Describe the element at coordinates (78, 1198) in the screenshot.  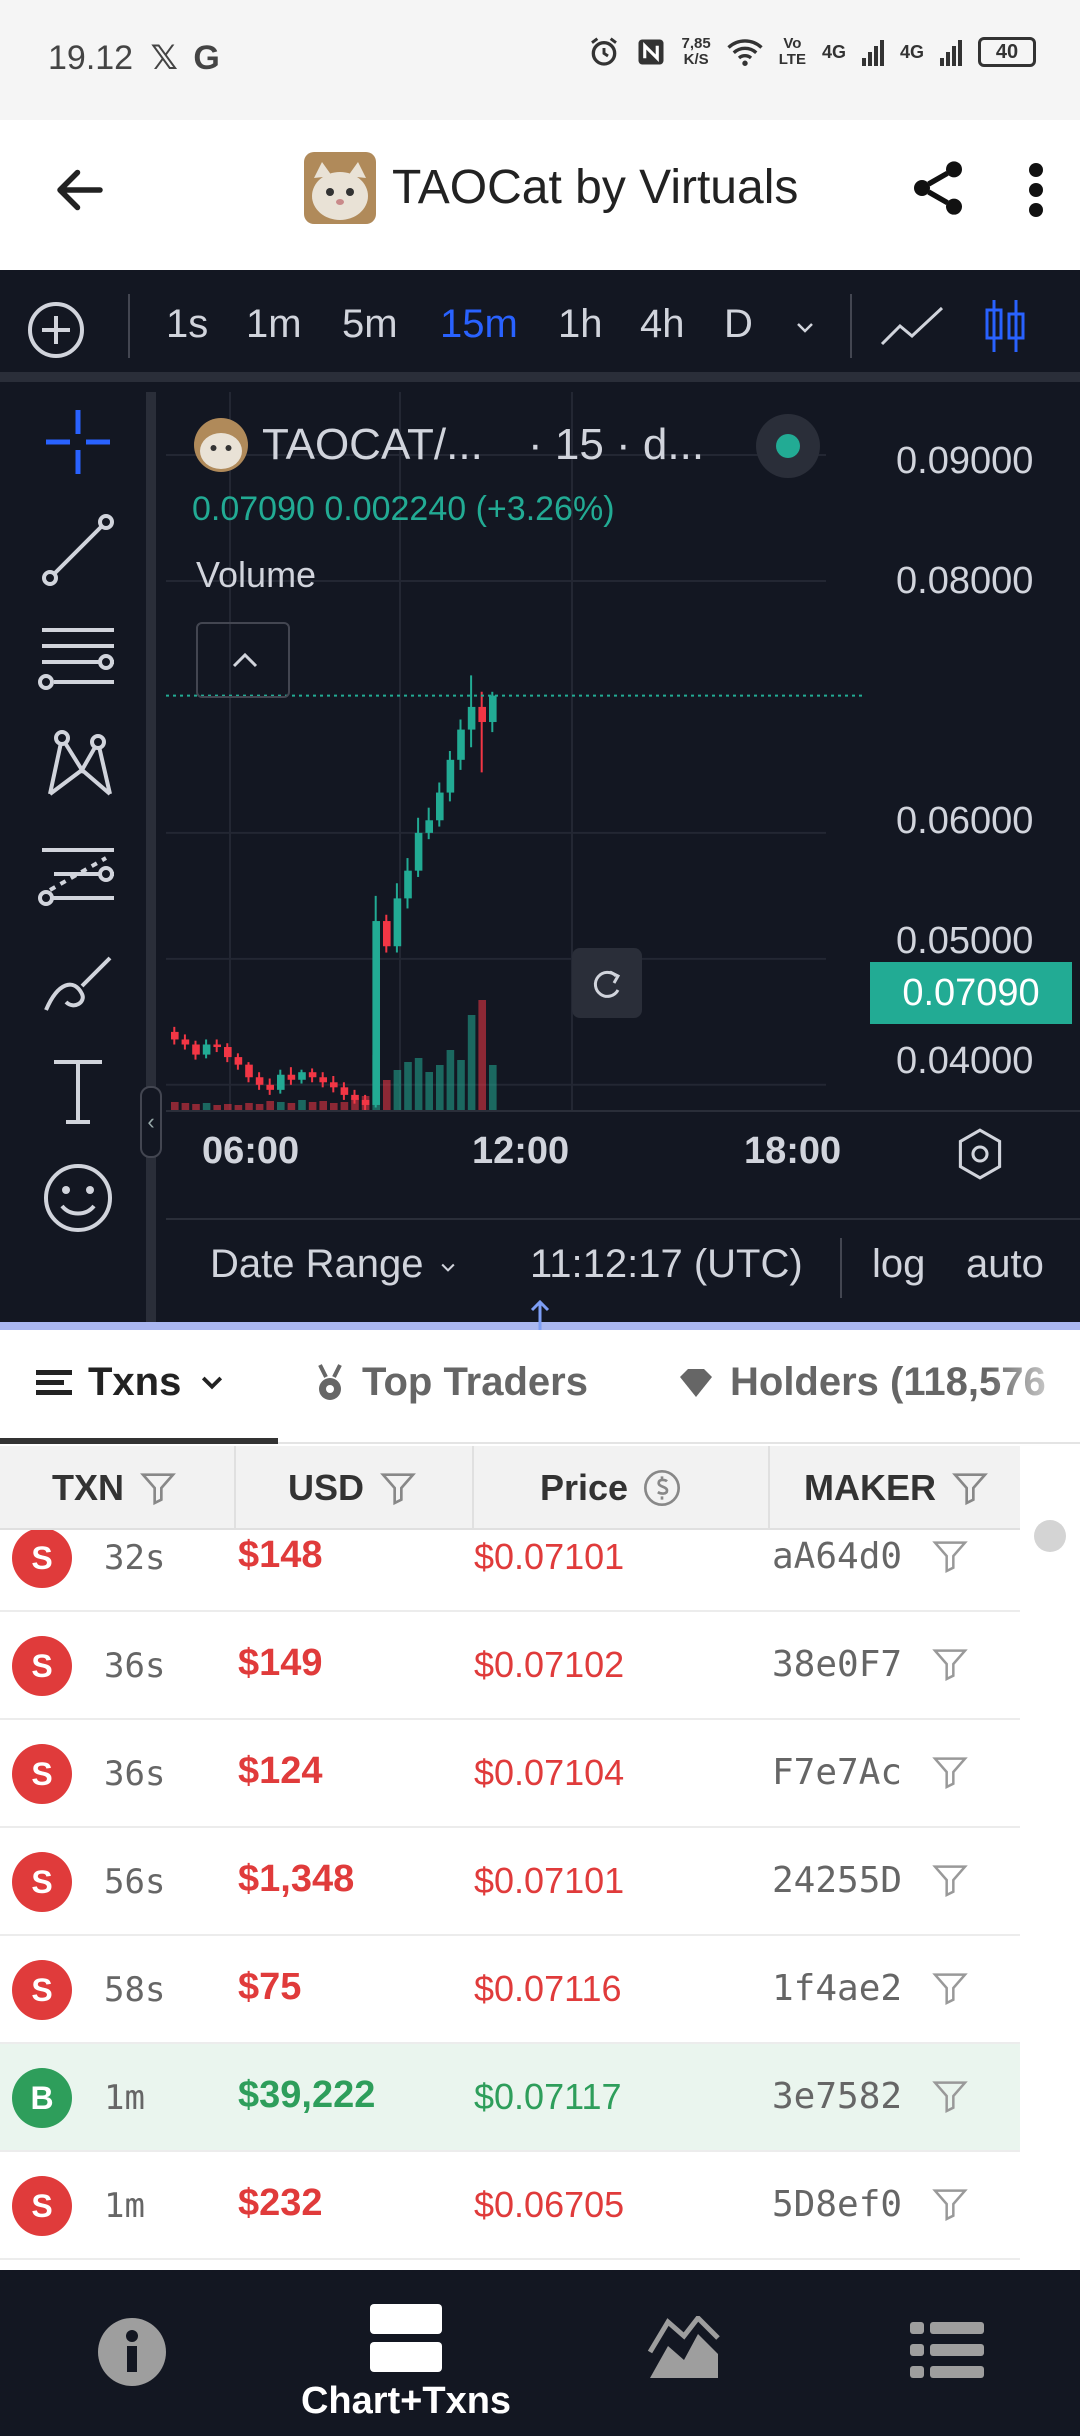
I see `emoji-icon` at that location.